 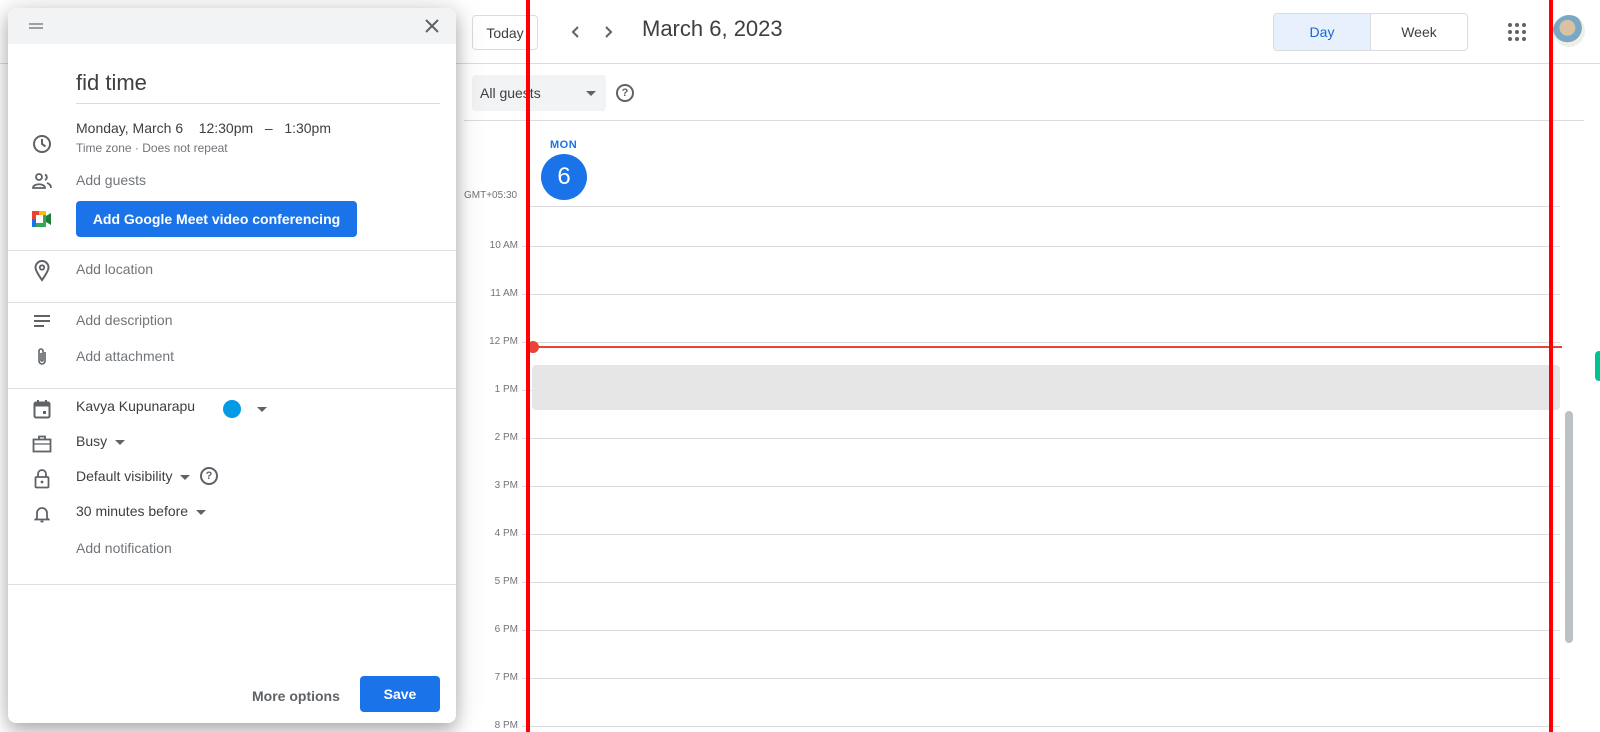 I want to click on current-date-title: March 6, 2023, so click(x=712, y=28).